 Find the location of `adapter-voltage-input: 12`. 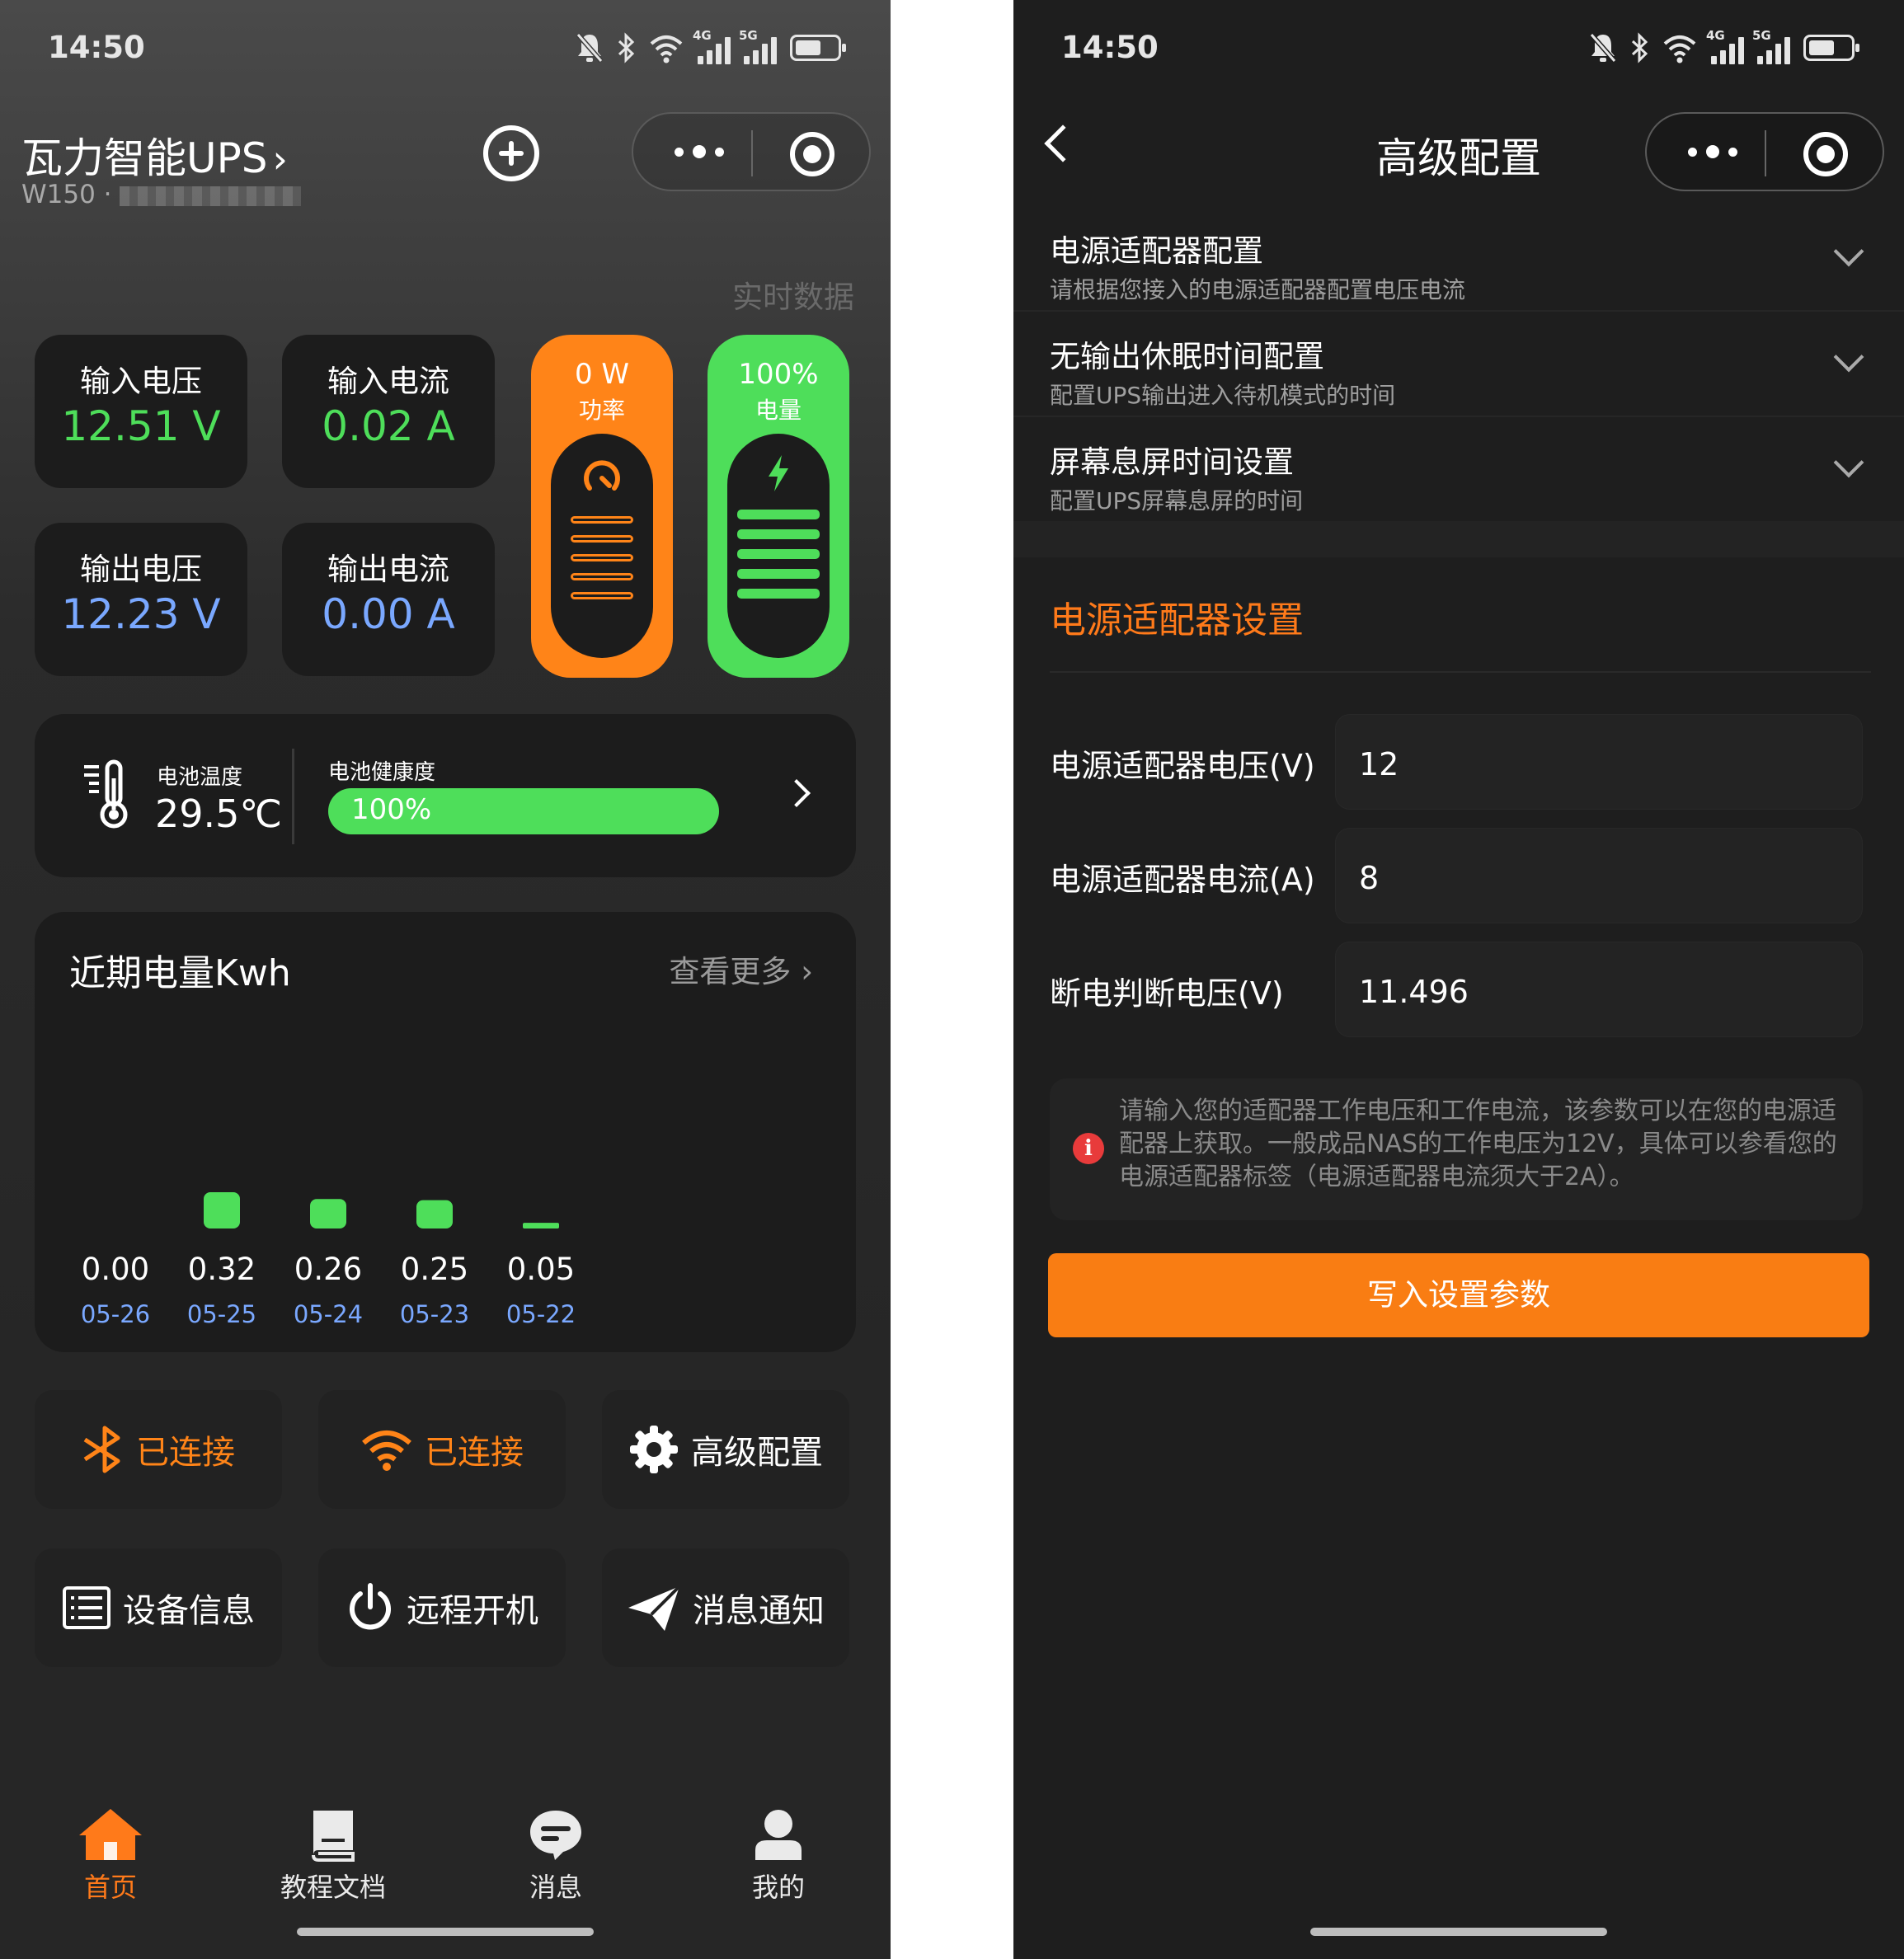

adapter-voltage-input: 12 is located at coordinates (1599, 762).